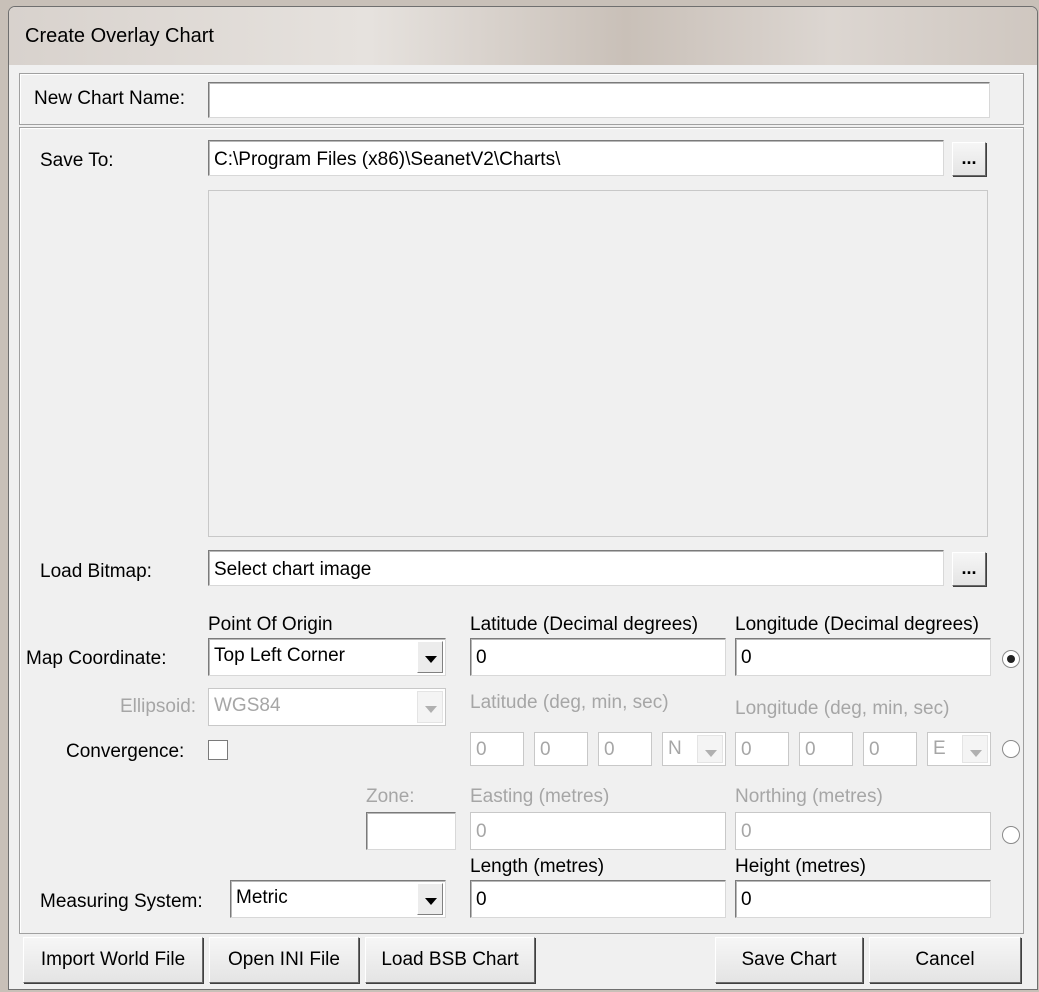  Describe the element at coordinates (1011, 835) in the screenshot. I see `utm-radio` at that location.